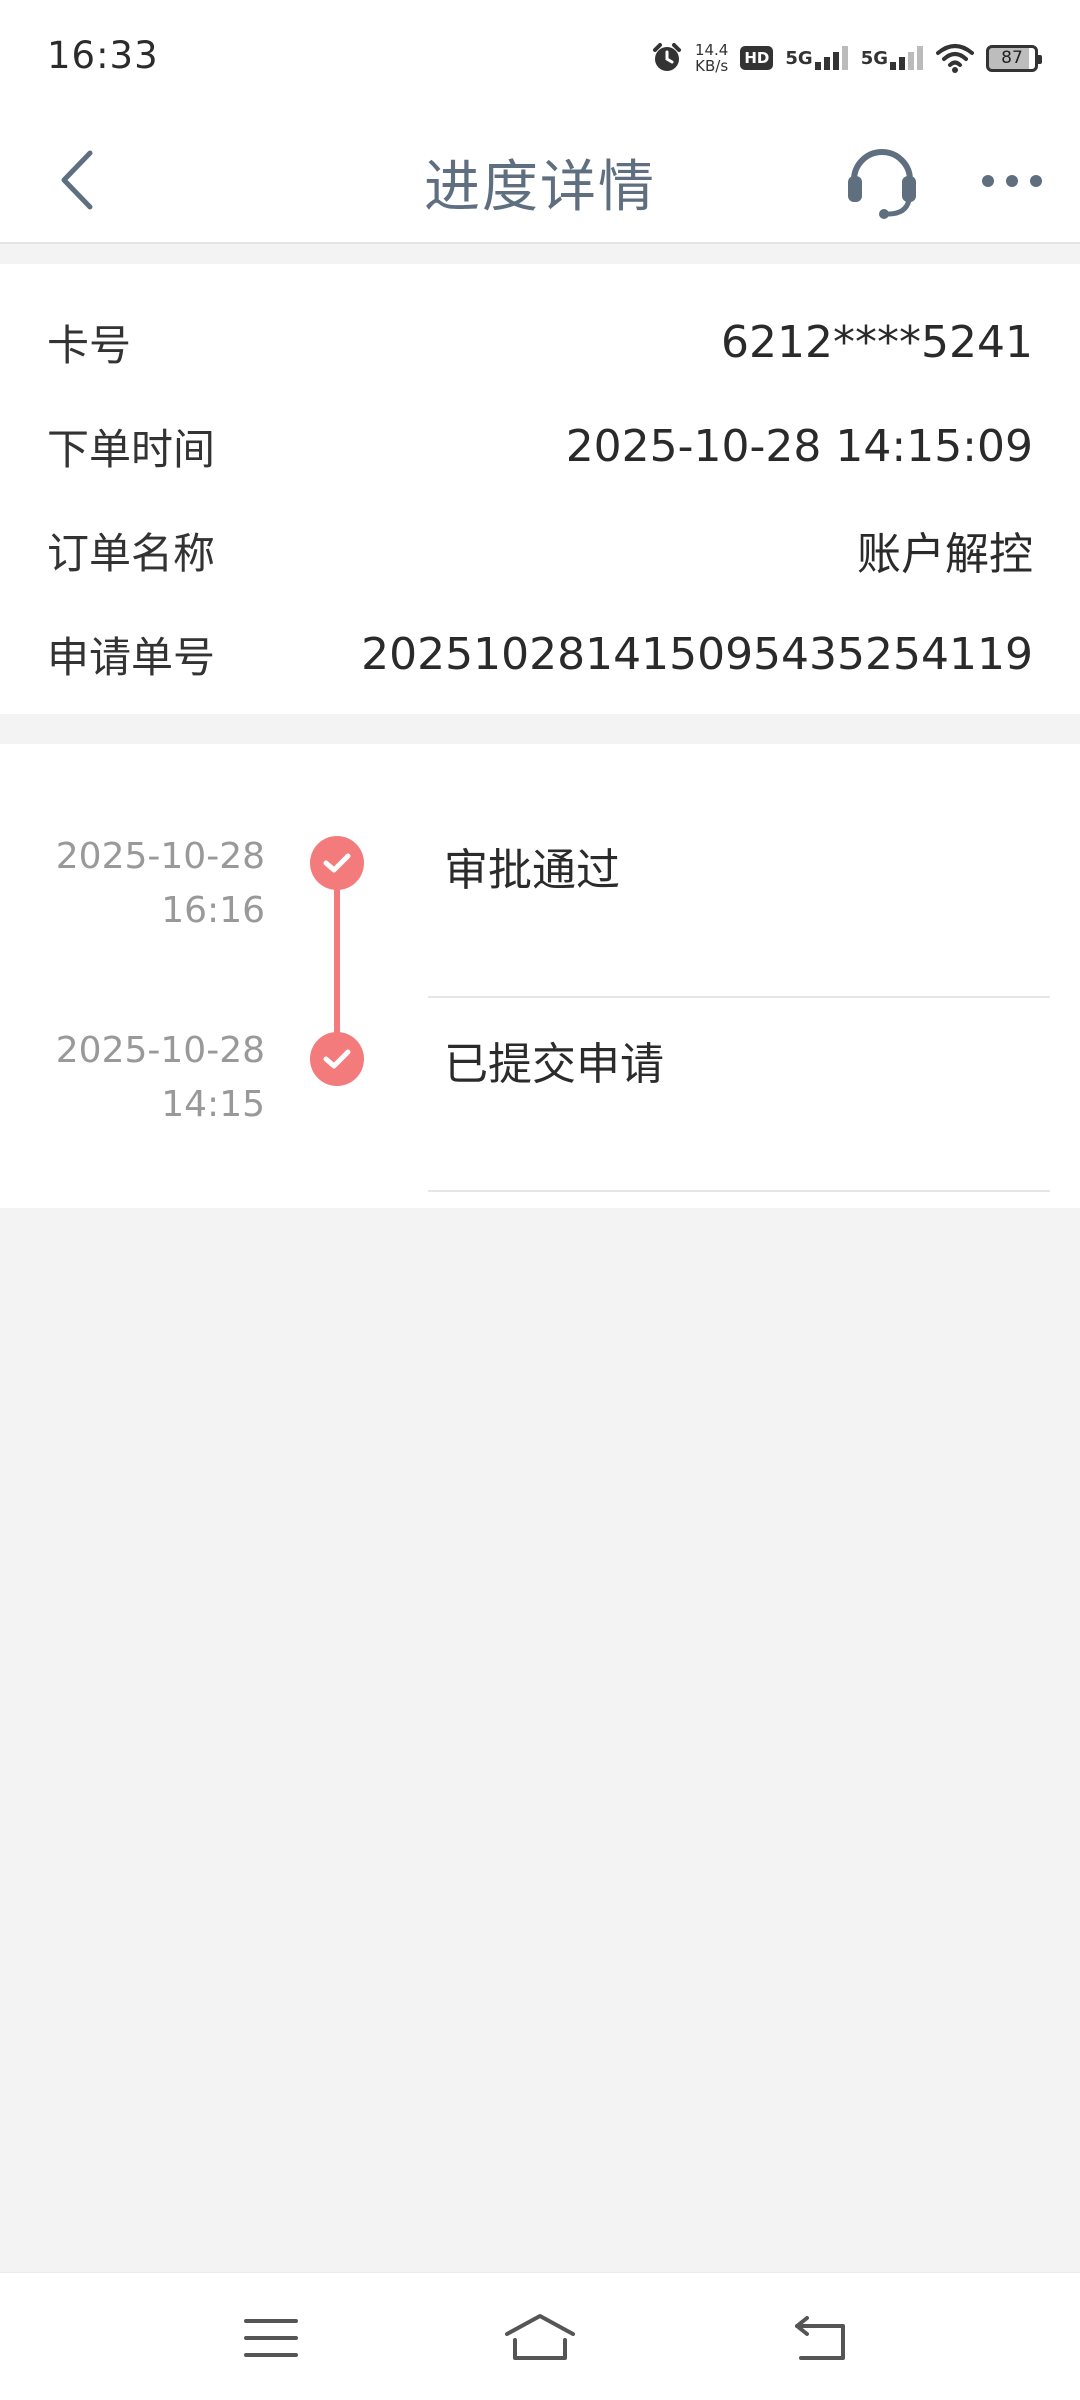  What do you see at coordinates (757, 58) in the screenshot?
I see `hd-icon: HD` at bounding box center [757, 58].